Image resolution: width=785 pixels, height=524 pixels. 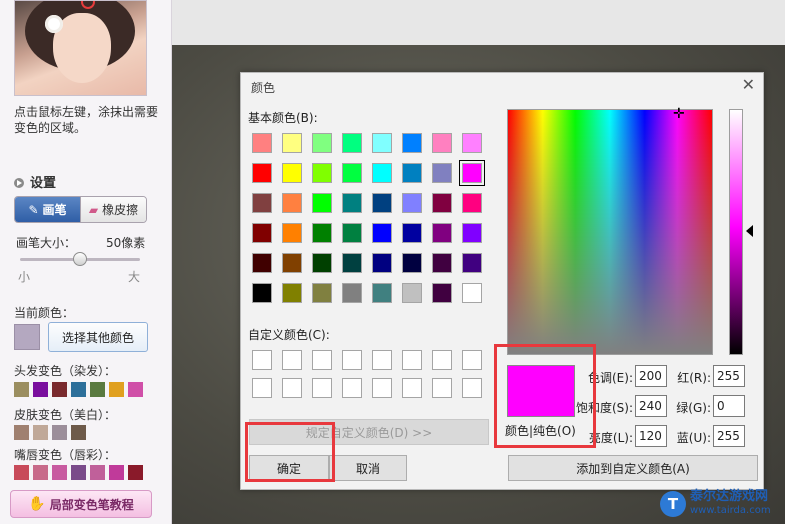 What do you see at coordinates (113, 209) in the screenshot?
I see `eraser-button: ▰ 橡皮擦` at bounding box center [113, 209].